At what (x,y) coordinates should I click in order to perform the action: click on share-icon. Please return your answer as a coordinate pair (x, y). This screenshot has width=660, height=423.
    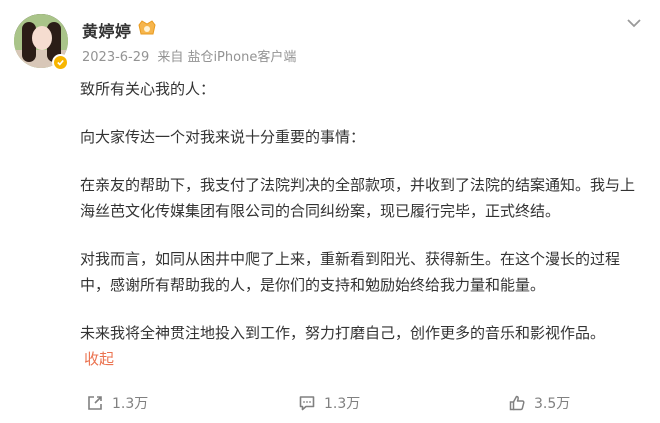
    Looking at the image, I should click on (95, 403).